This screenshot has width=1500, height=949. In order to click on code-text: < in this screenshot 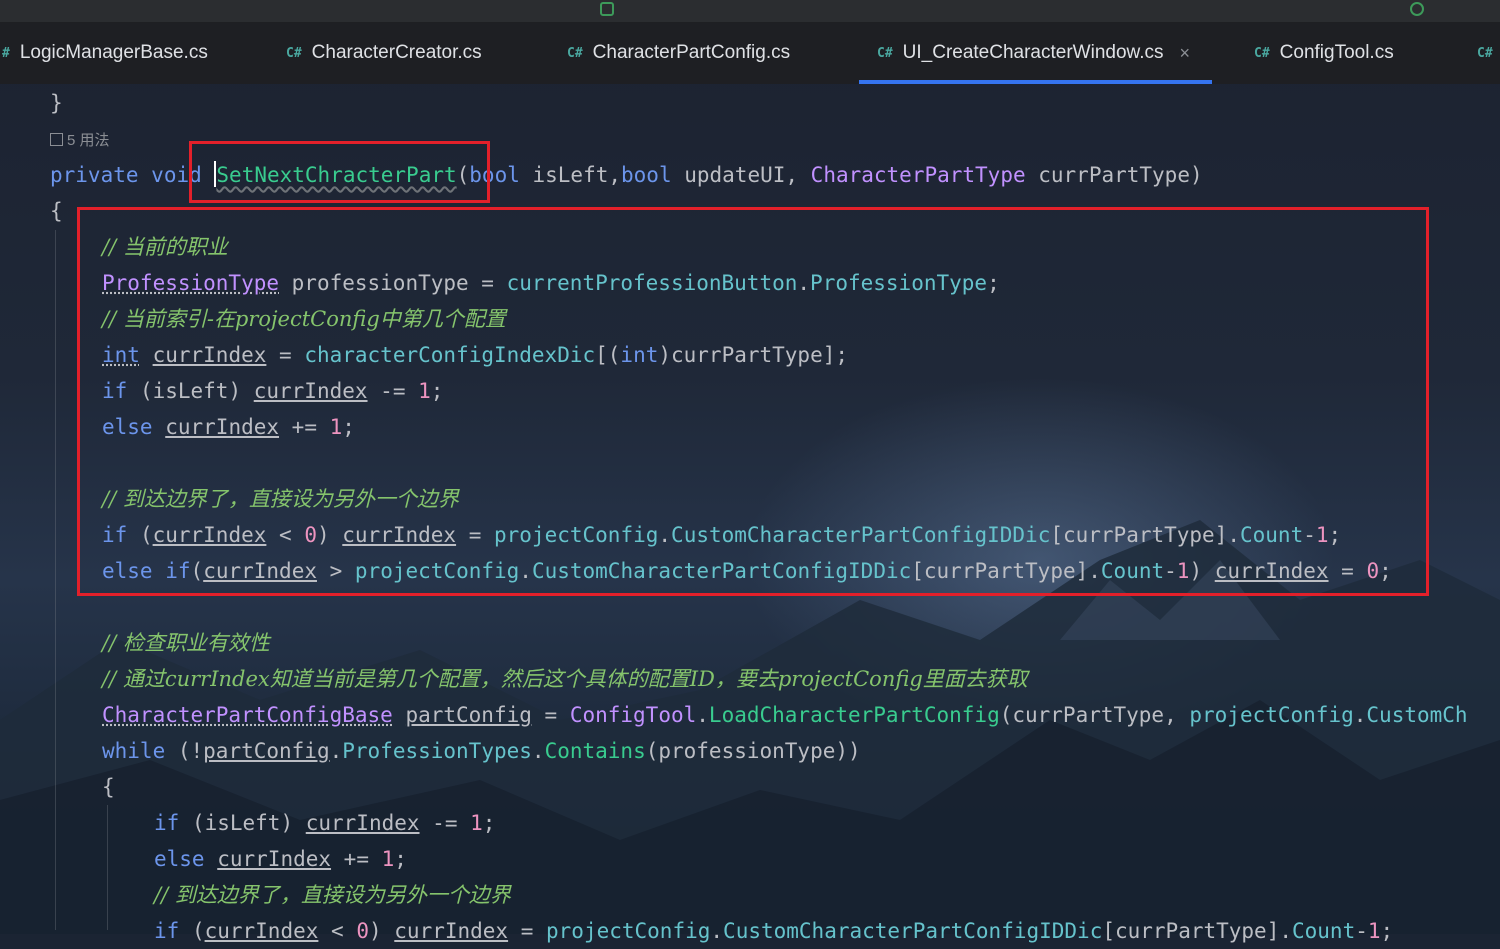, I will do `click(337, 931)`.